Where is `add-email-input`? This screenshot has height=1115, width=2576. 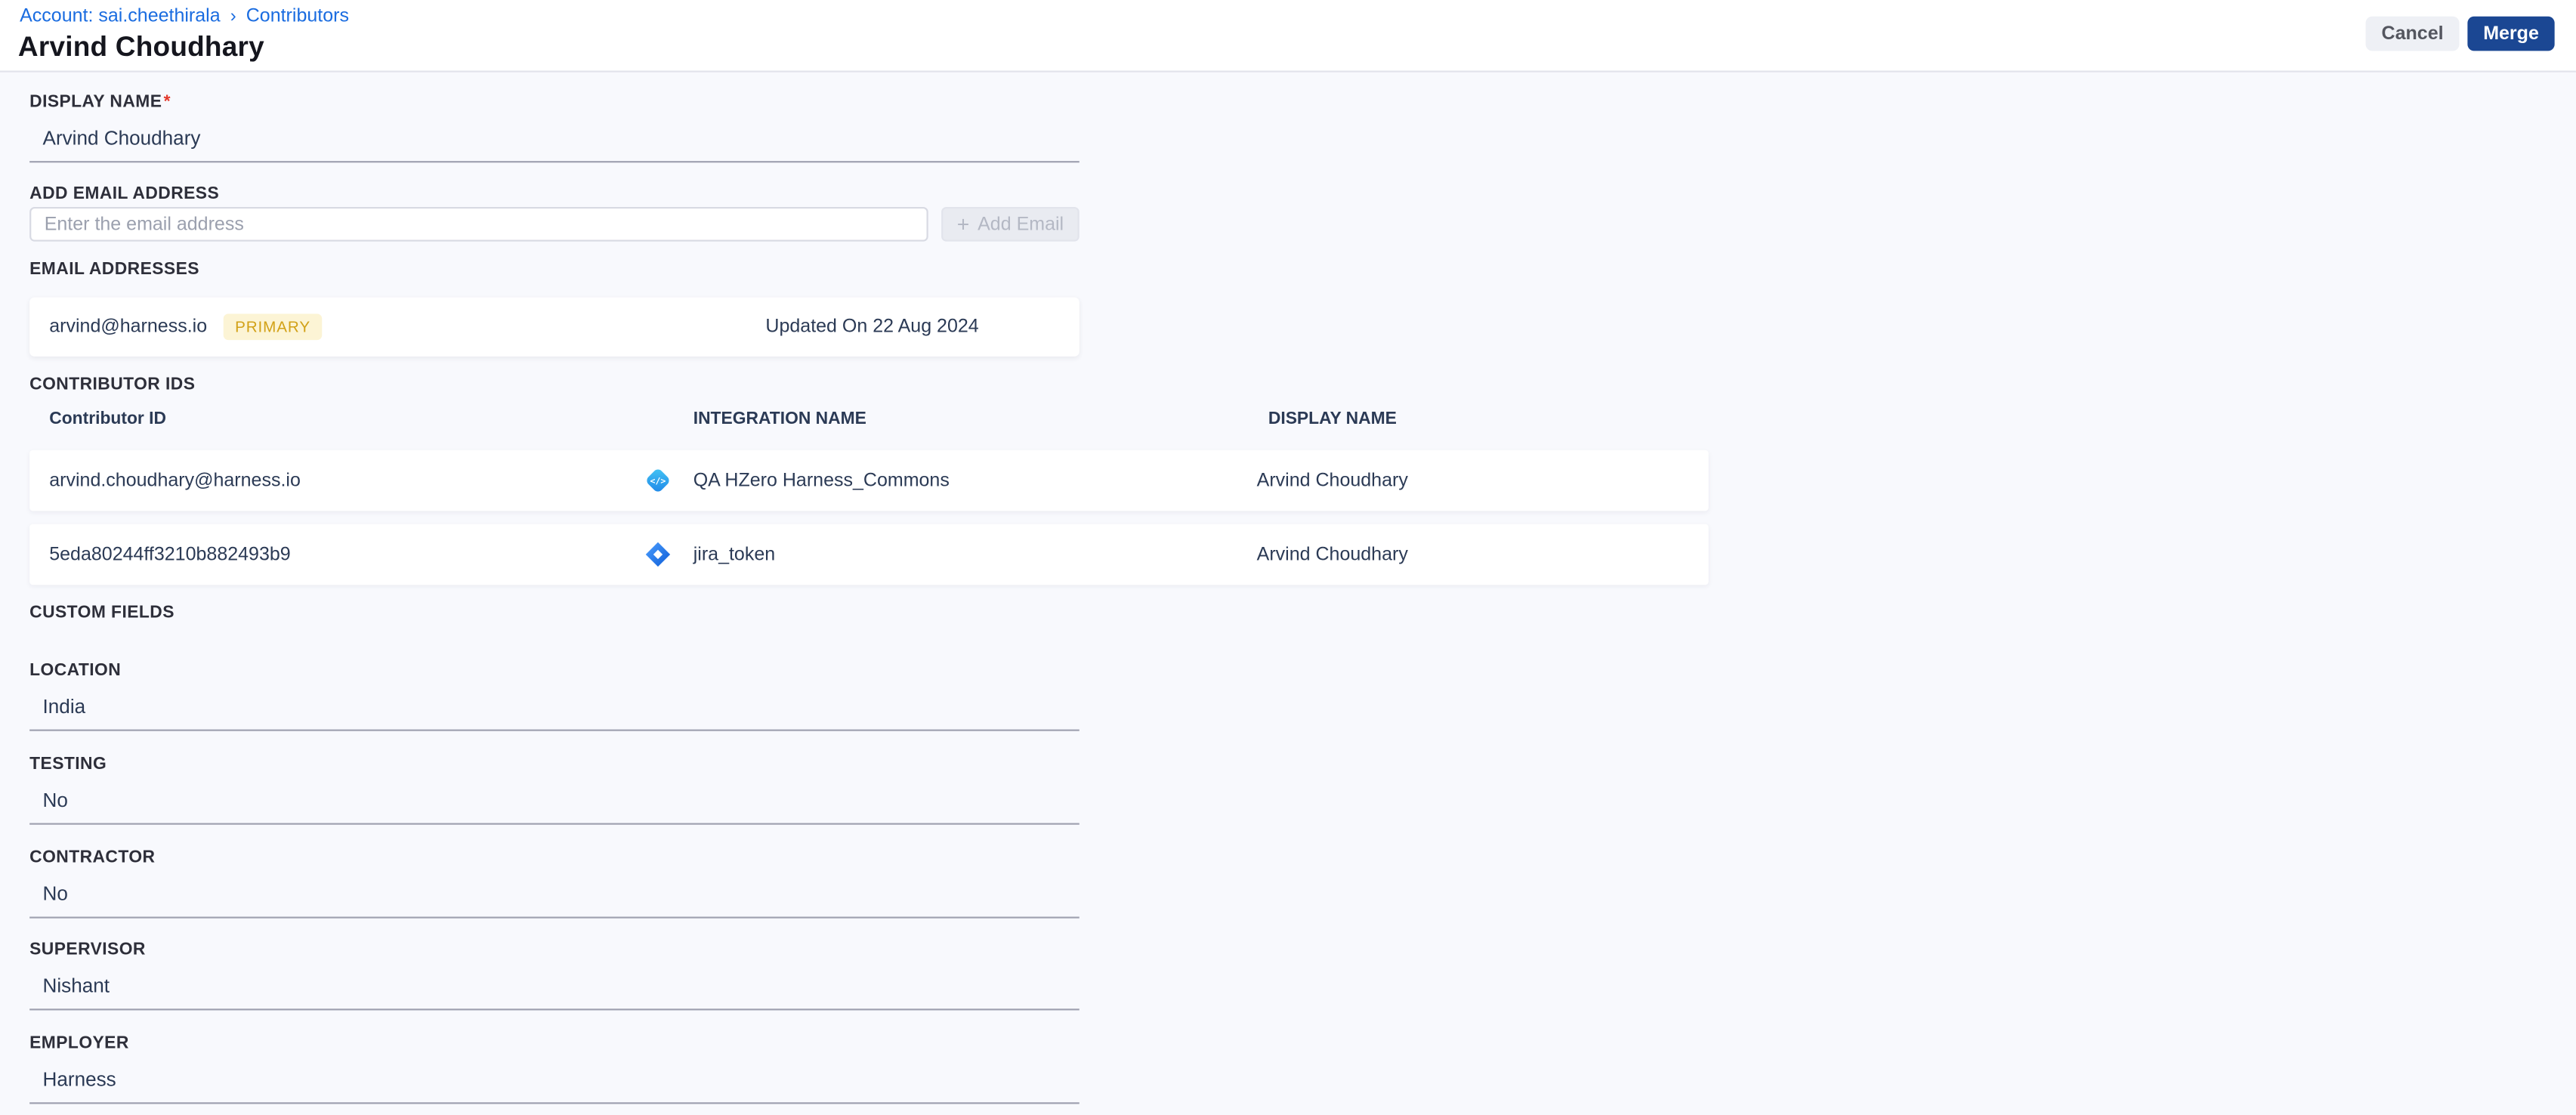
add-email-input is located at coordinates (478, 224).